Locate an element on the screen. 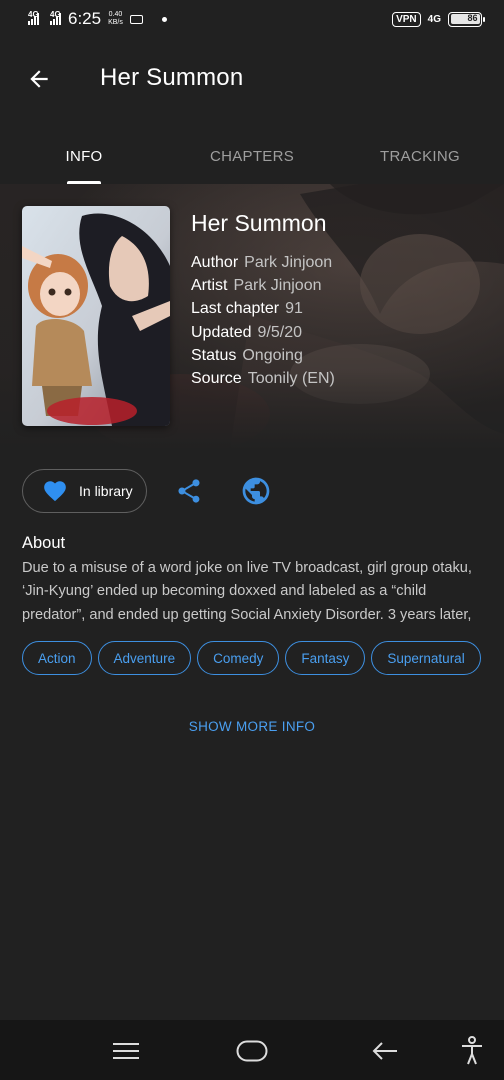 Image resolution: width=504 pixels, height=1080 pixels. network-speed: 0.40 KB/s is located at coordinates (115, 19).